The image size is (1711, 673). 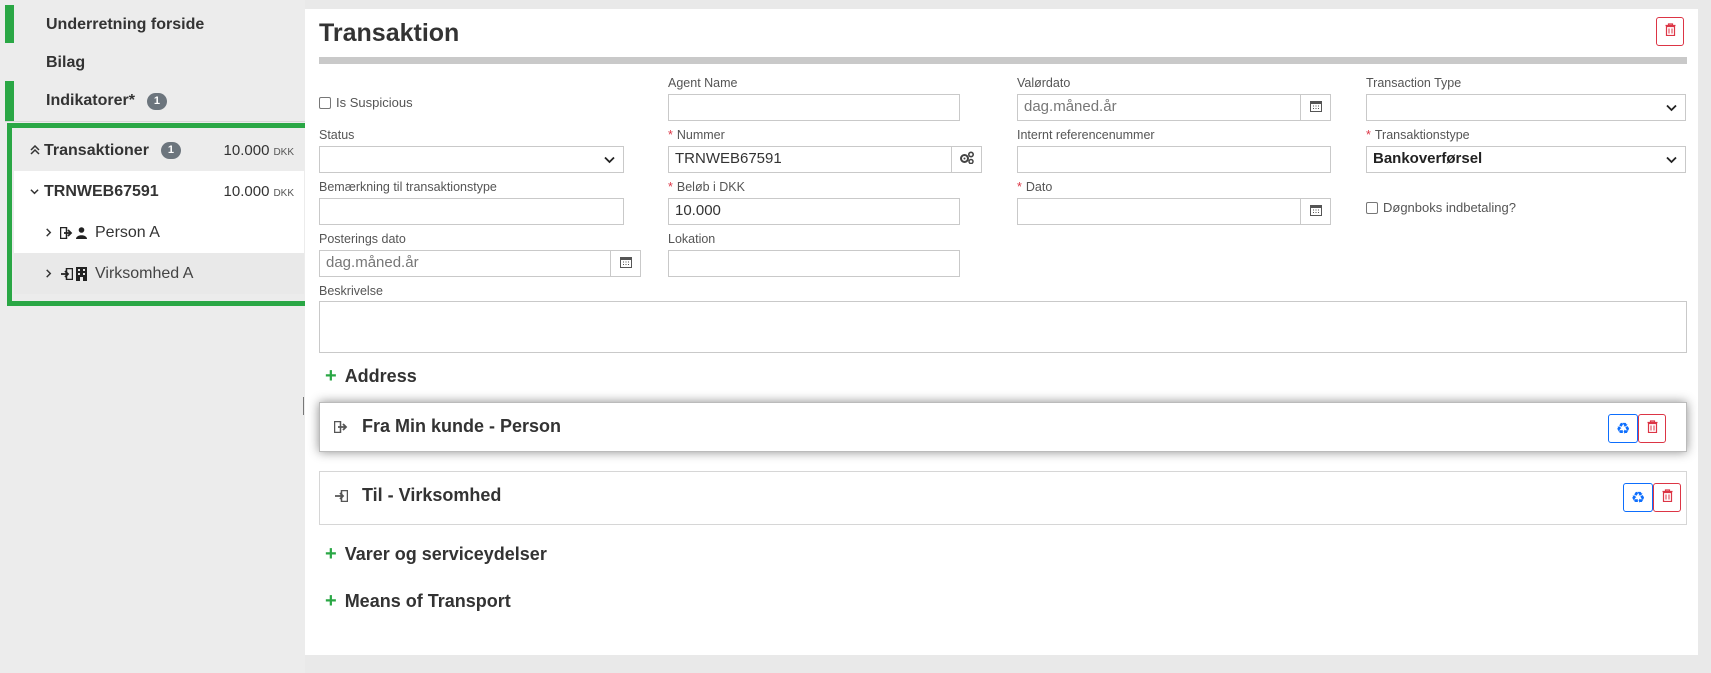 I want to click on to-party-panel: Til - Virksomhed ♻, so click(x=1003, y=498).